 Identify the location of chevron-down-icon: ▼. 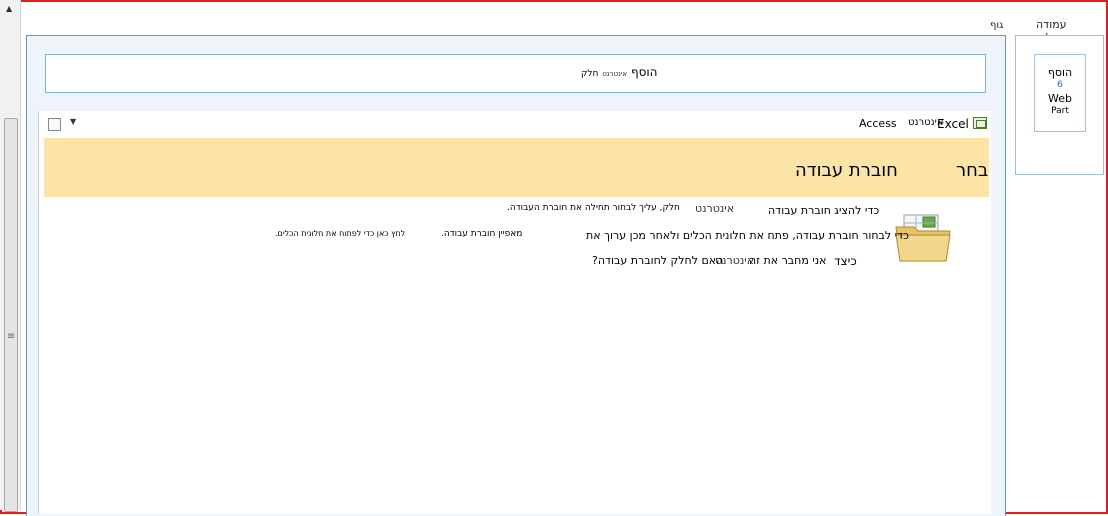
(73, 121).